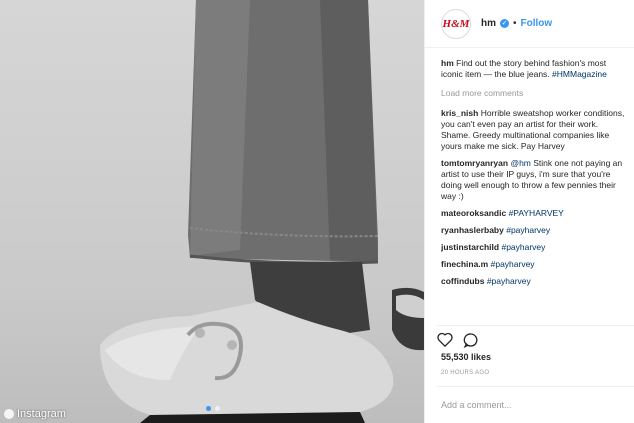 The height and width of the screenshot is (423, 634). Describe the element at coordinates (535, 337) in the screenshot. I see `action-bar` at that location.